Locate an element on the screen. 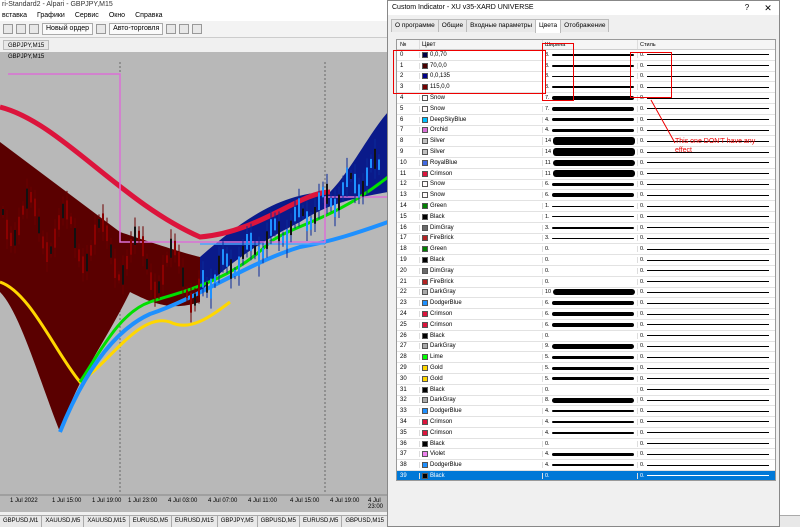 The image size is (800, 527). color-row: 15 Black 1. 0. is located at coordinates (586, 217).